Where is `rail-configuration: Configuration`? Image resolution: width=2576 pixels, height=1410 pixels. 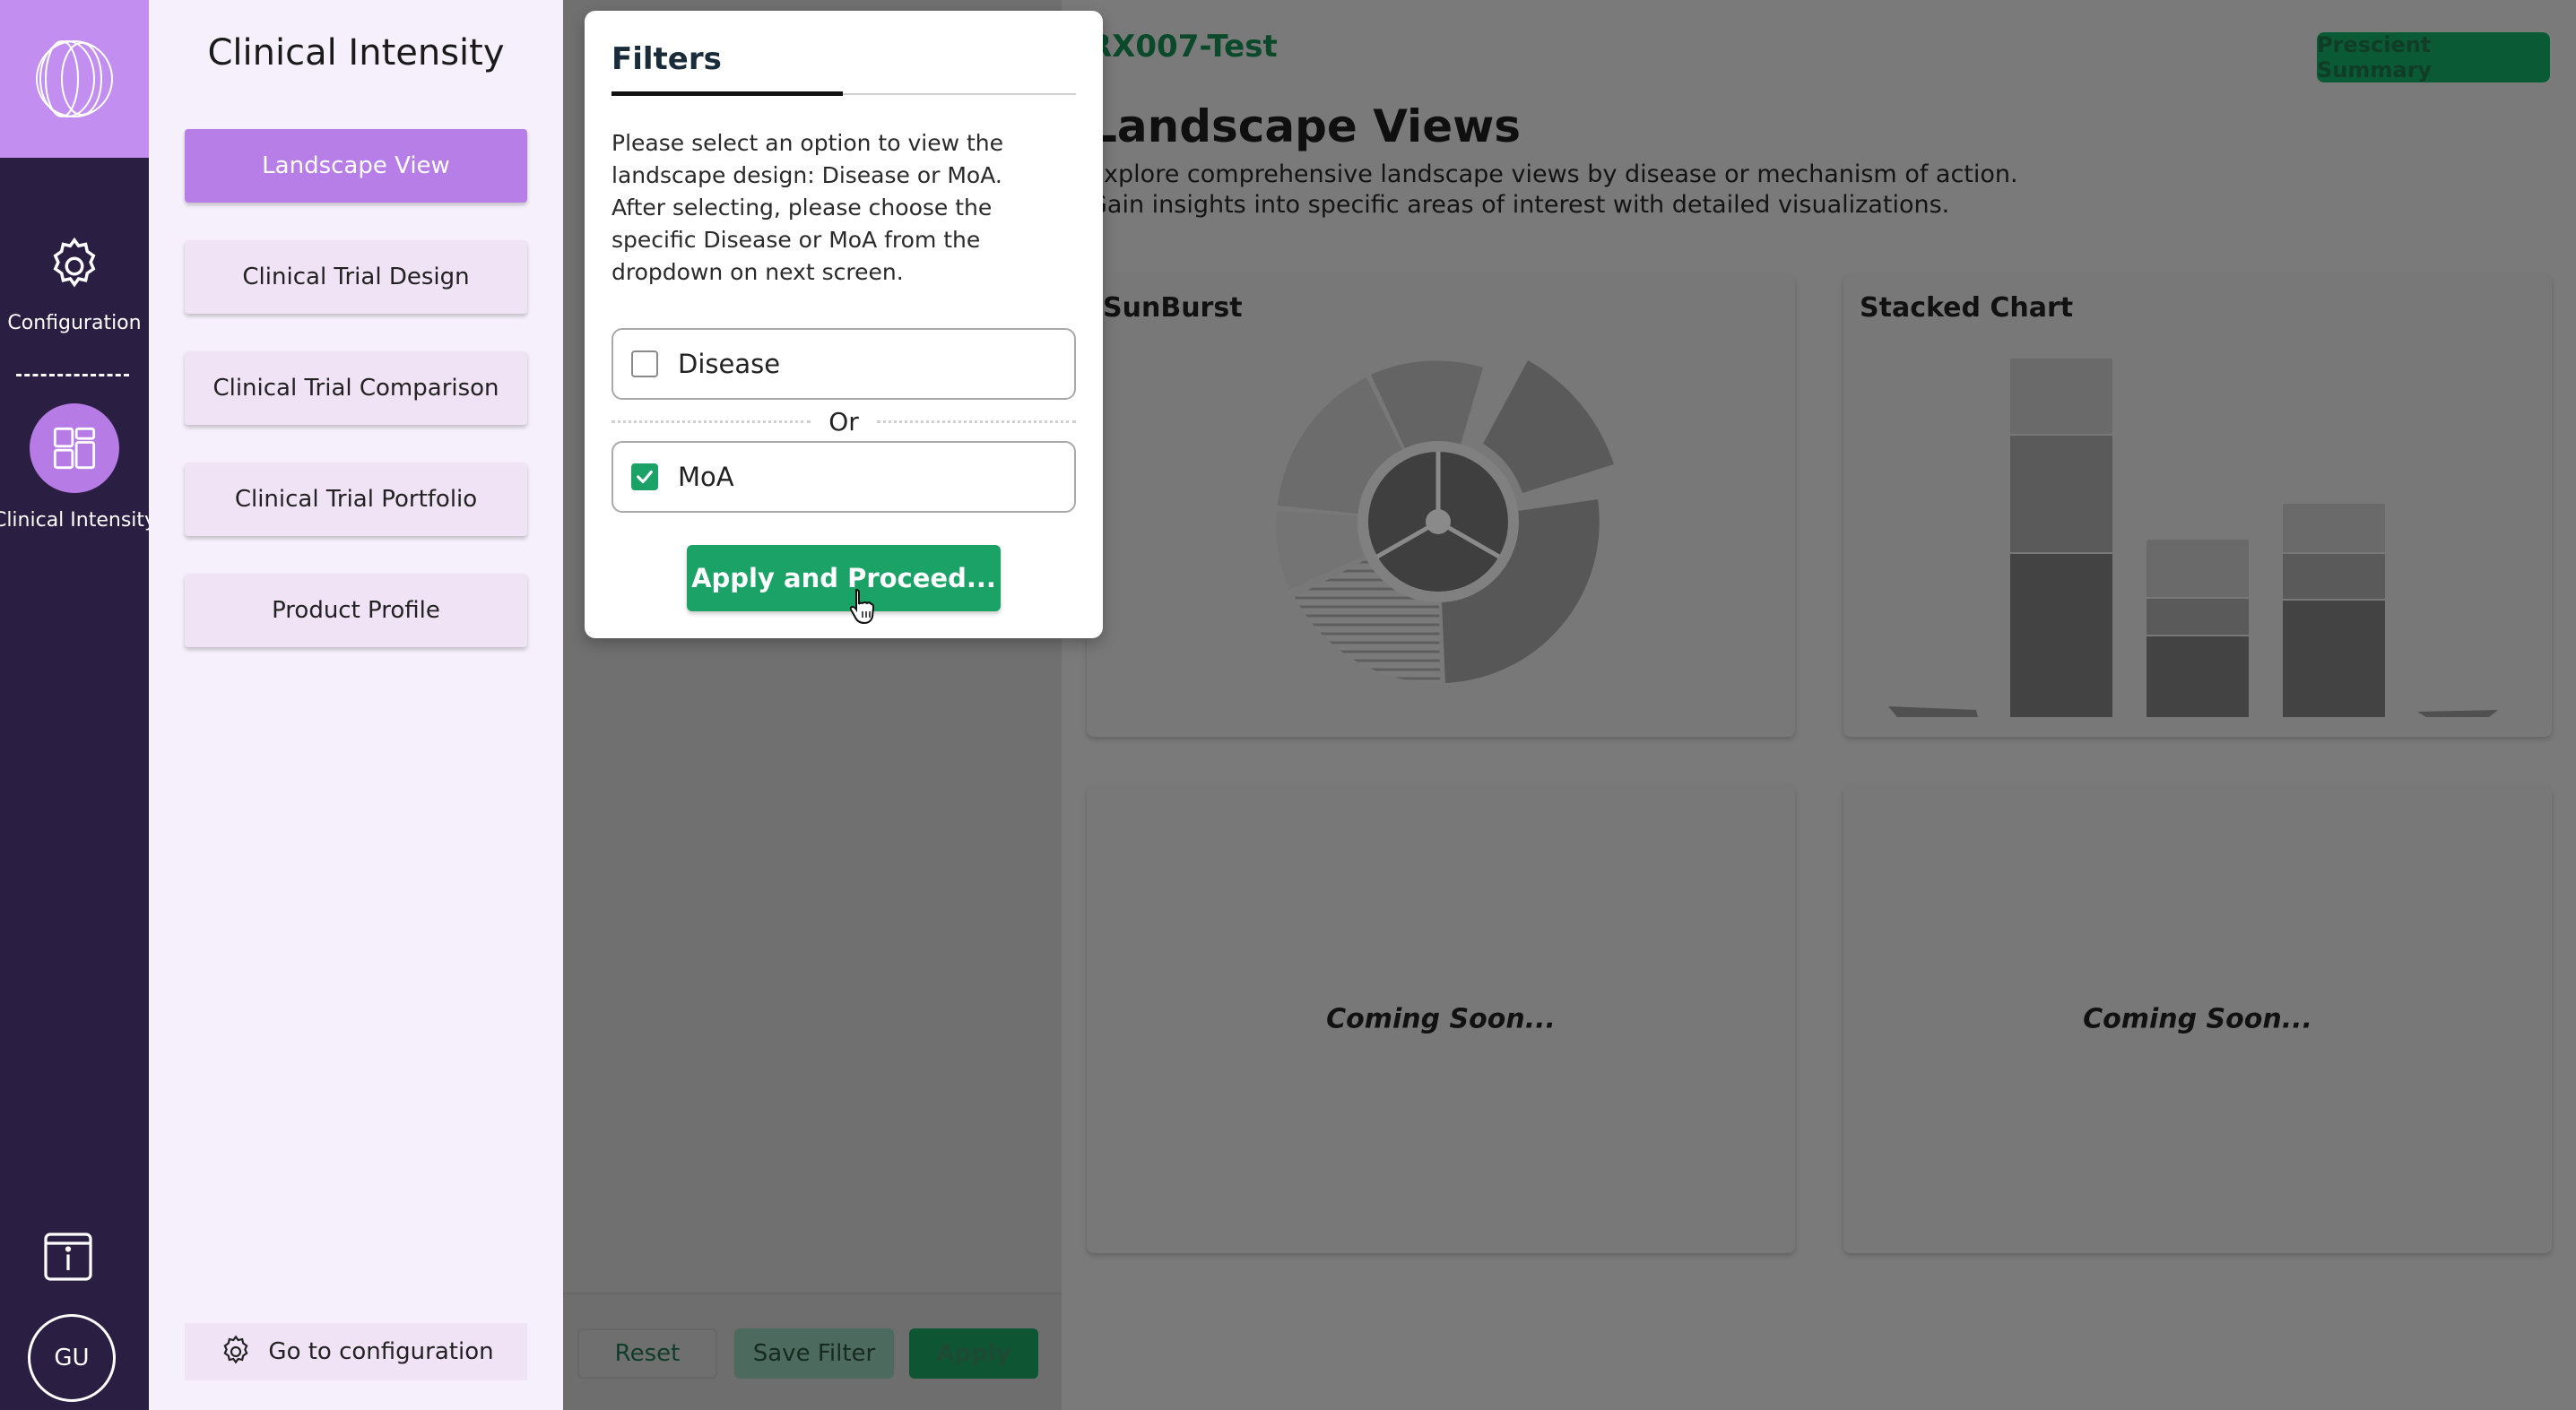
rail-configuration: Configuration is located at coordinates (74, 284).